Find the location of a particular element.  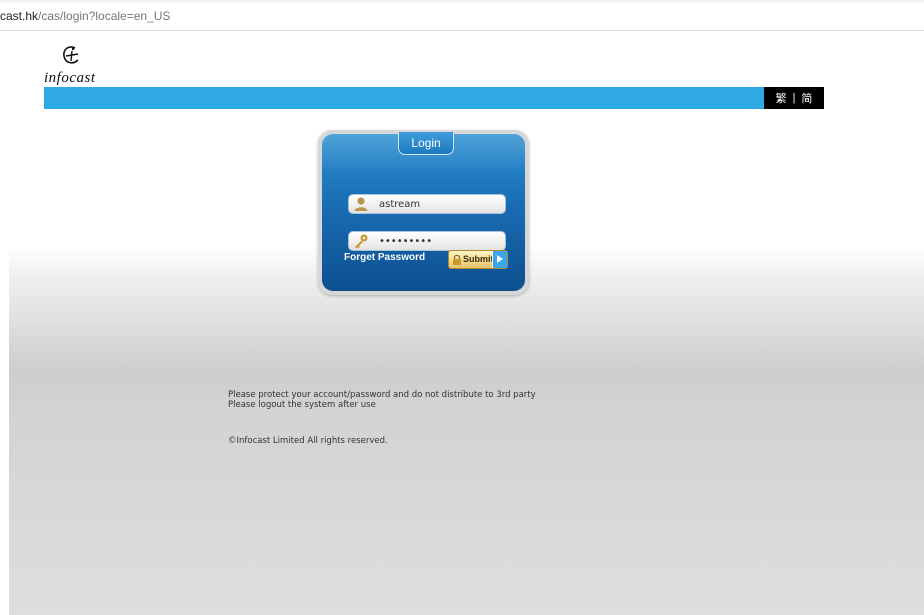

url-path: /cas/login?locale=en_US is located at coordinates (104, 16).